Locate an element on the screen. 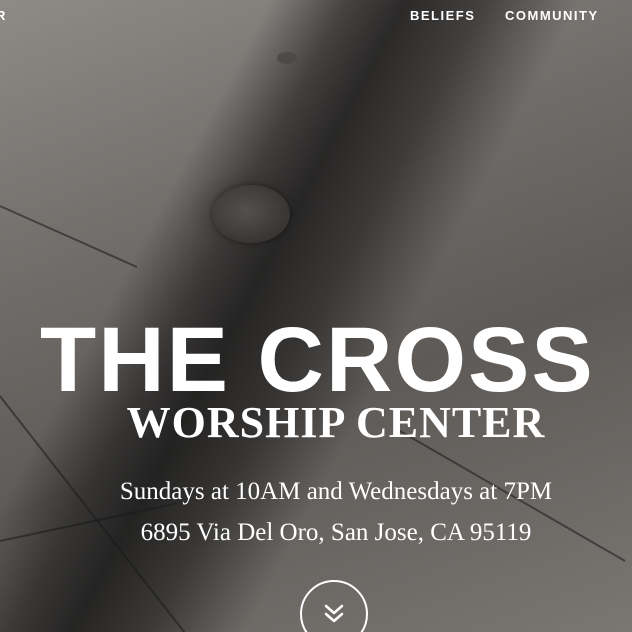 This screenshot has height=632, width=632. service-times: Sundays at 10AM and Wednesdays at 7PM is located at coordinates (336, 491).